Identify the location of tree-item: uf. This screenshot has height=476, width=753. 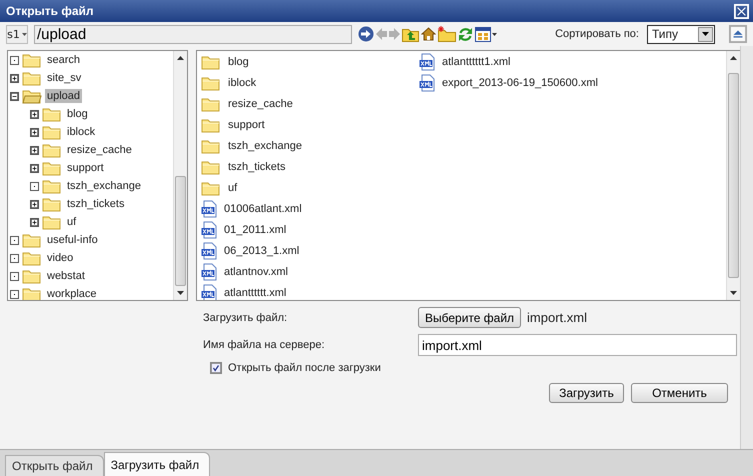
(71, 222).